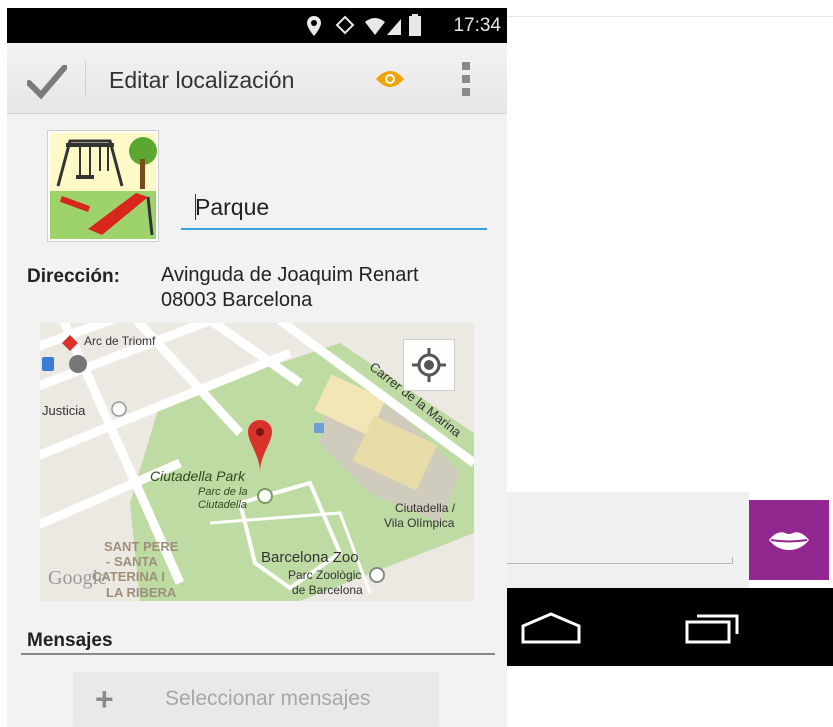  I want to click on status-bar: 17:34, so click(257, 25).